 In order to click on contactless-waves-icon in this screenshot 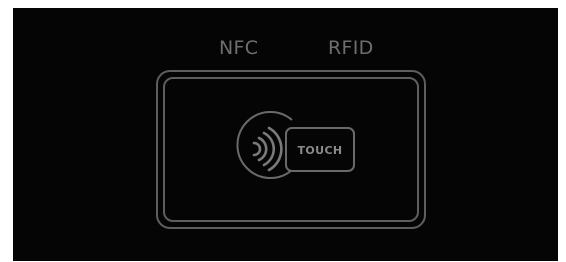, I will do `click(264, 145)`.